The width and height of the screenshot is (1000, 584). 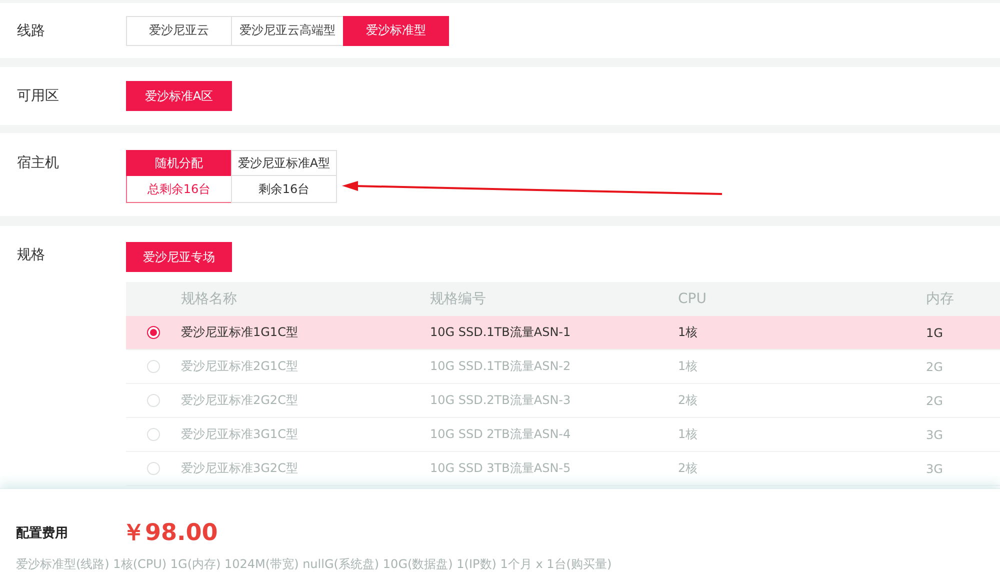 I want to click on host-option: 随机分配, so click(x=179, y=163).